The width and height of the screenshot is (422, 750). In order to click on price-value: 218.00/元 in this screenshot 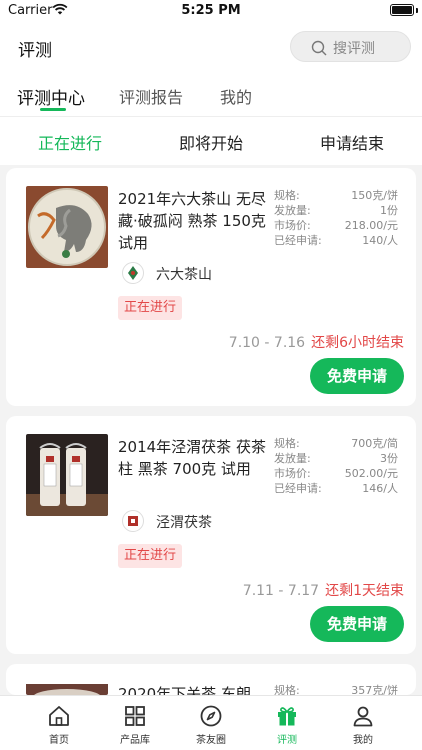, I will do `click(371, 225)`.